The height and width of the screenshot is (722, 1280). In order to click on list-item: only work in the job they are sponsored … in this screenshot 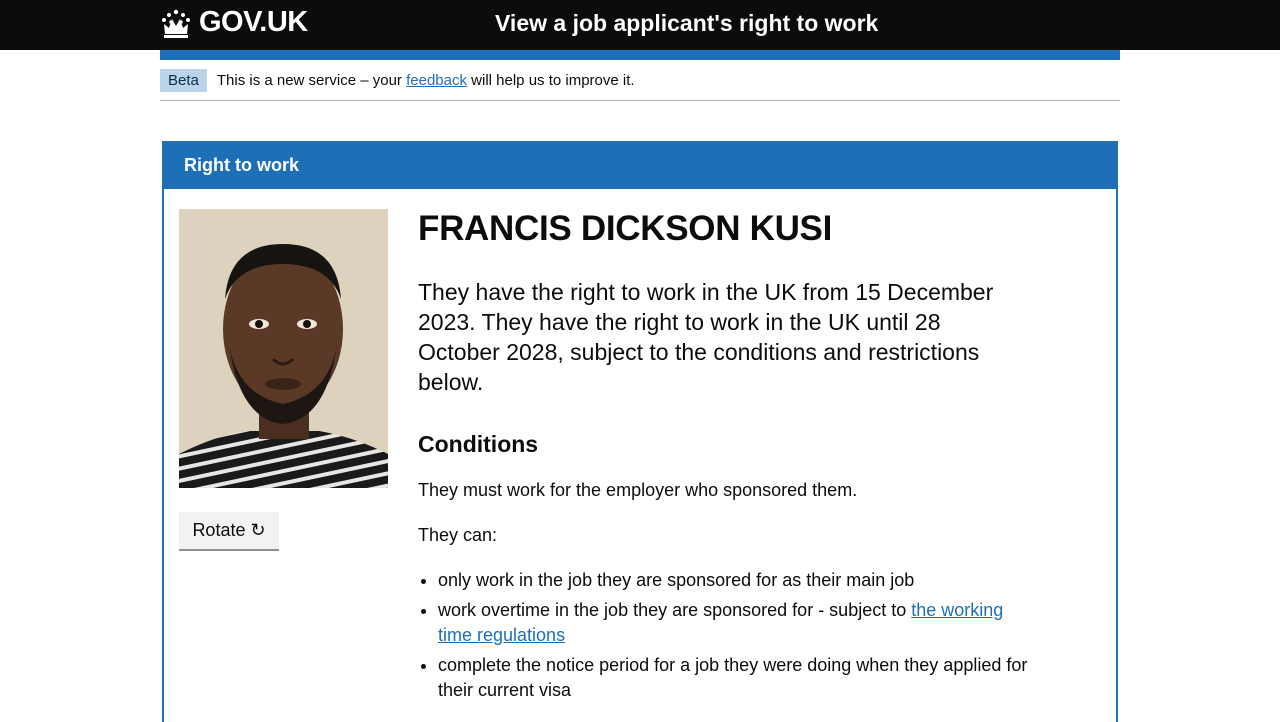, I will do `click(733, 580)`.